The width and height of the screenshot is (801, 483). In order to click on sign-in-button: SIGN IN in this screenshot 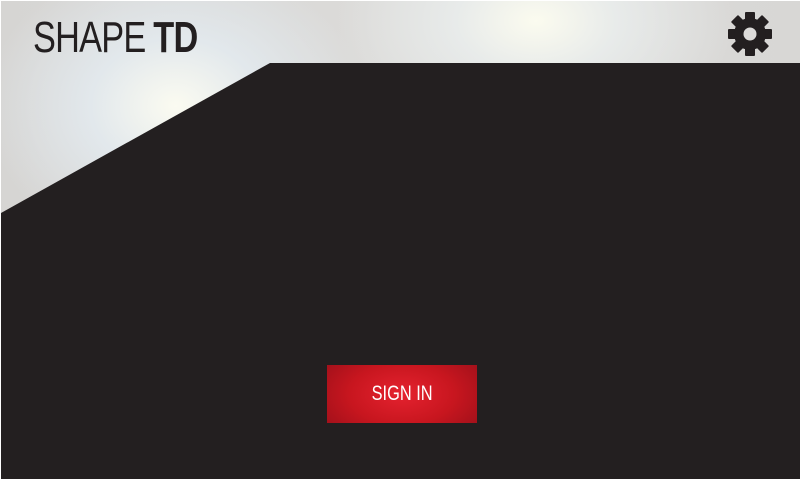, I will do `click(402, 394)`.